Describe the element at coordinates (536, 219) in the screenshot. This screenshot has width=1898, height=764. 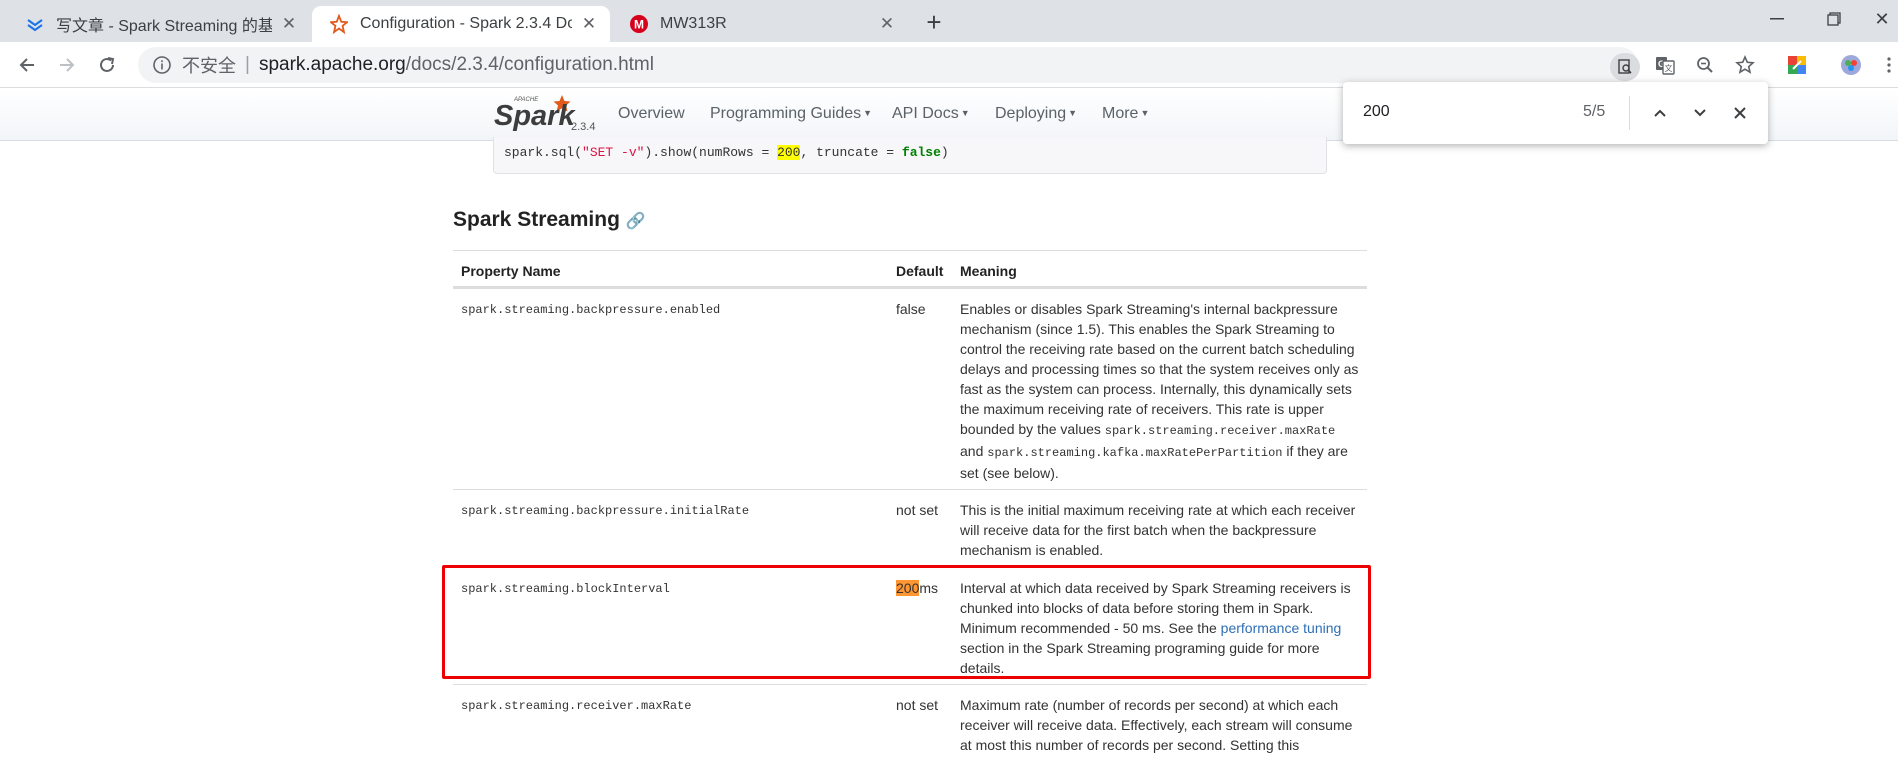
I see `section-title-text: Spark Streaming` at that location.